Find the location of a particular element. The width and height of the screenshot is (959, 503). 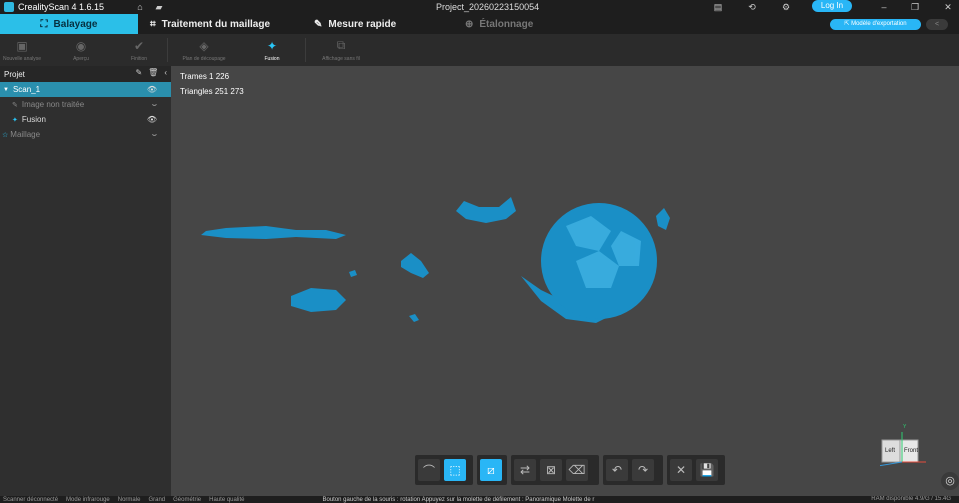

gizmo-y-label: Y is located at coordinates (905, 427).